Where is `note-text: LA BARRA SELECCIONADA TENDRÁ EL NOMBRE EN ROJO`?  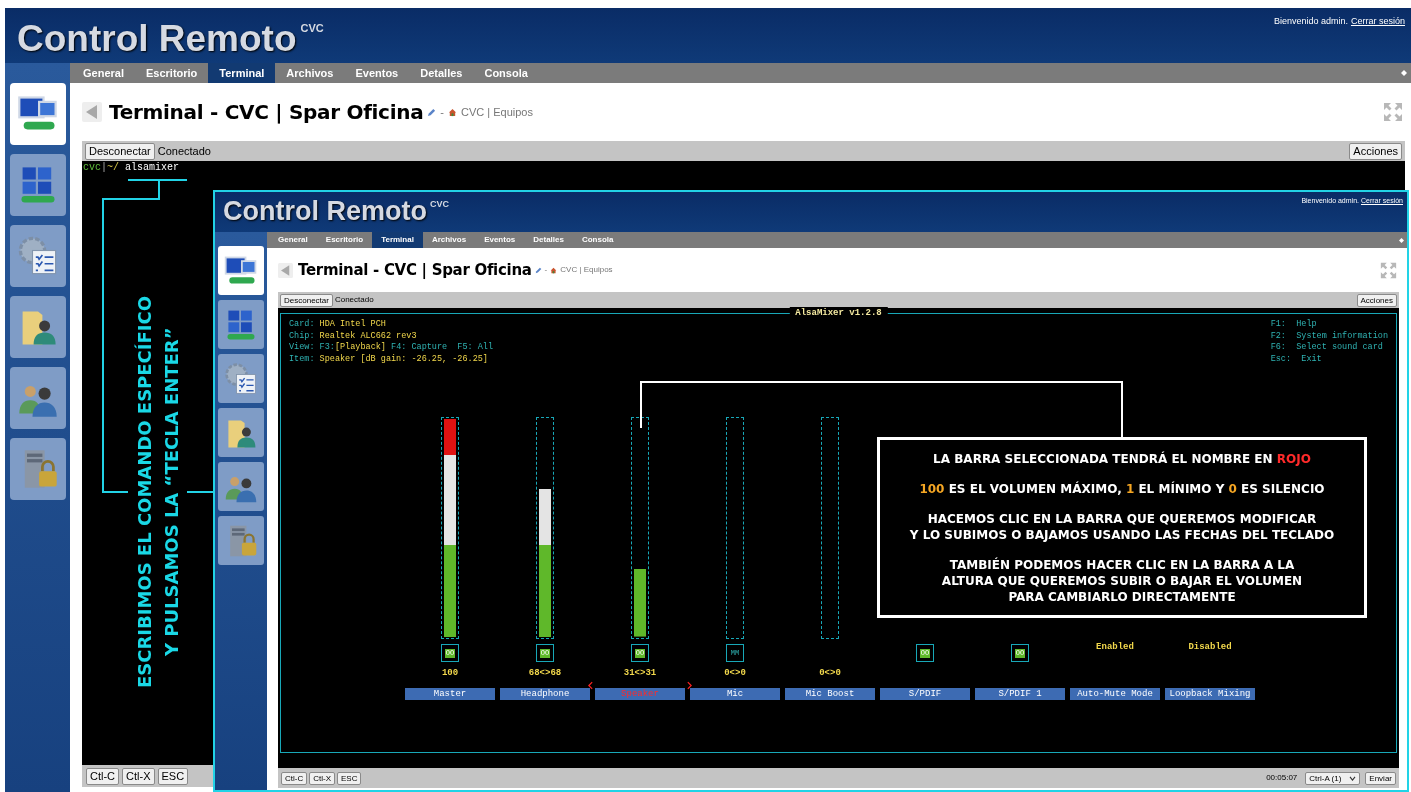
note-text: LA BARRA SELECCIONADA TENDRÁ EL NOMBRE EN ROJO is located at coordinates (1122, 458).